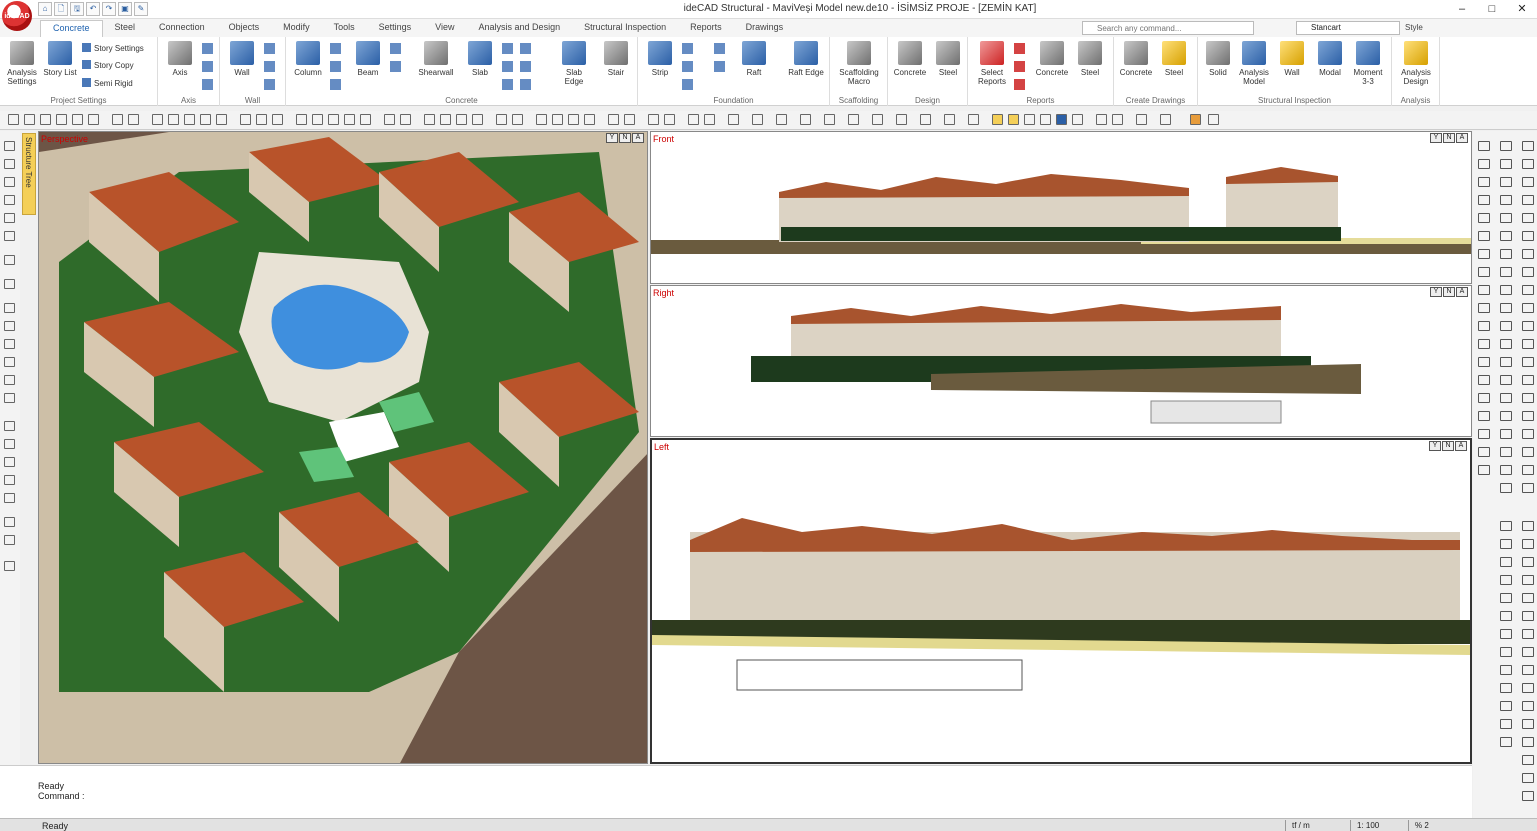  What do you see at coordinates (405, 119) in the screenshot?
I see `layer-icon` at bounding box center [405, 119].